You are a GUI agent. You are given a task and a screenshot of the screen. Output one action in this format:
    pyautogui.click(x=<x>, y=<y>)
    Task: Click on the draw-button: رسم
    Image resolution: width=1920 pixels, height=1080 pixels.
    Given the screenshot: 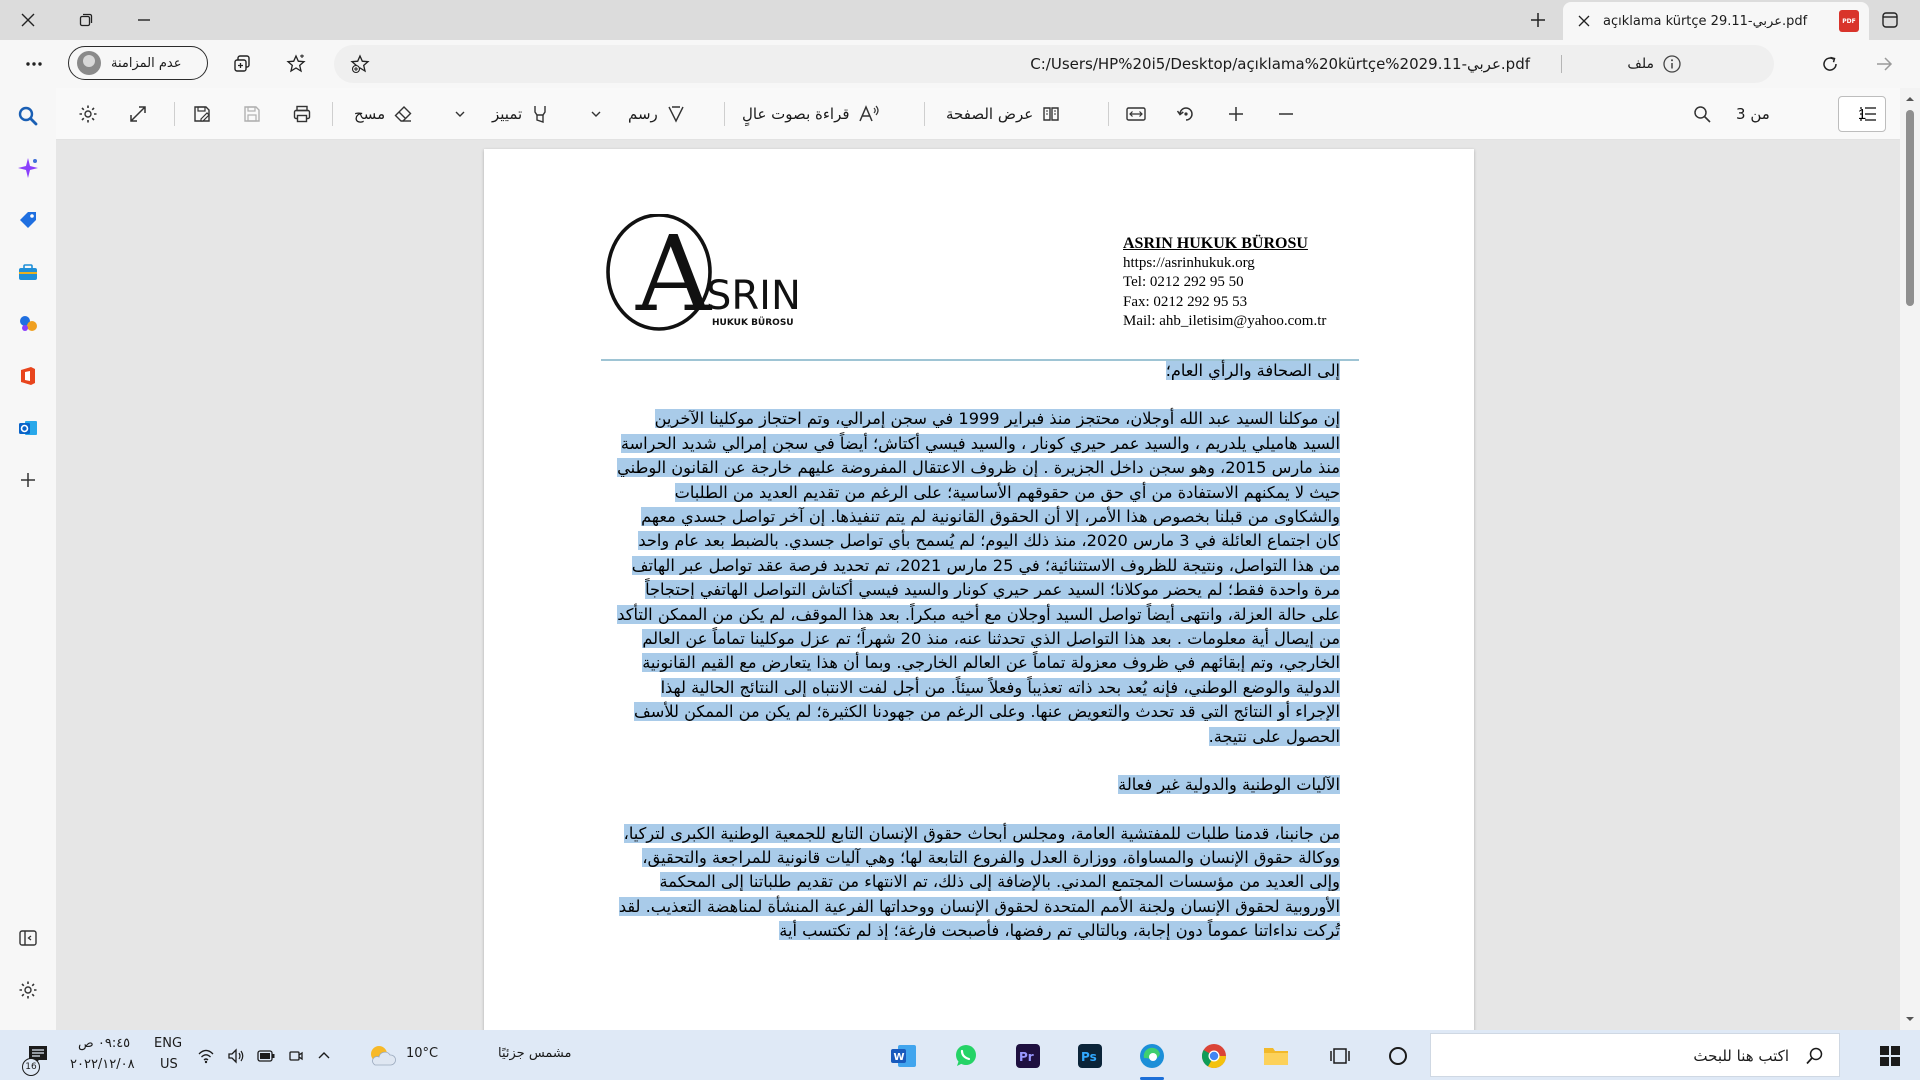 What is the action you would take?
    pyautogui.click(x=657, y=114)
    